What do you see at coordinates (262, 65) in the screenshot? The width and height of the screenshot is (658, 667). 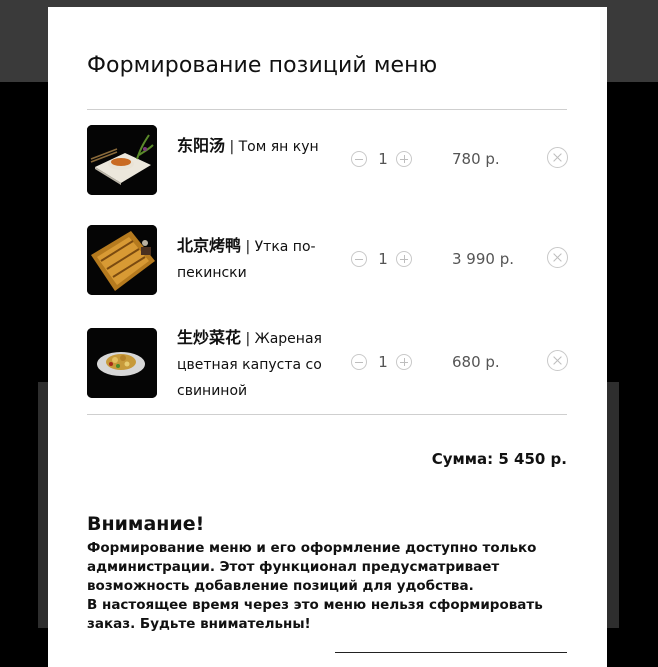 I see `modal-title: Формирование позиций меню` at bounding box center [262, 65].